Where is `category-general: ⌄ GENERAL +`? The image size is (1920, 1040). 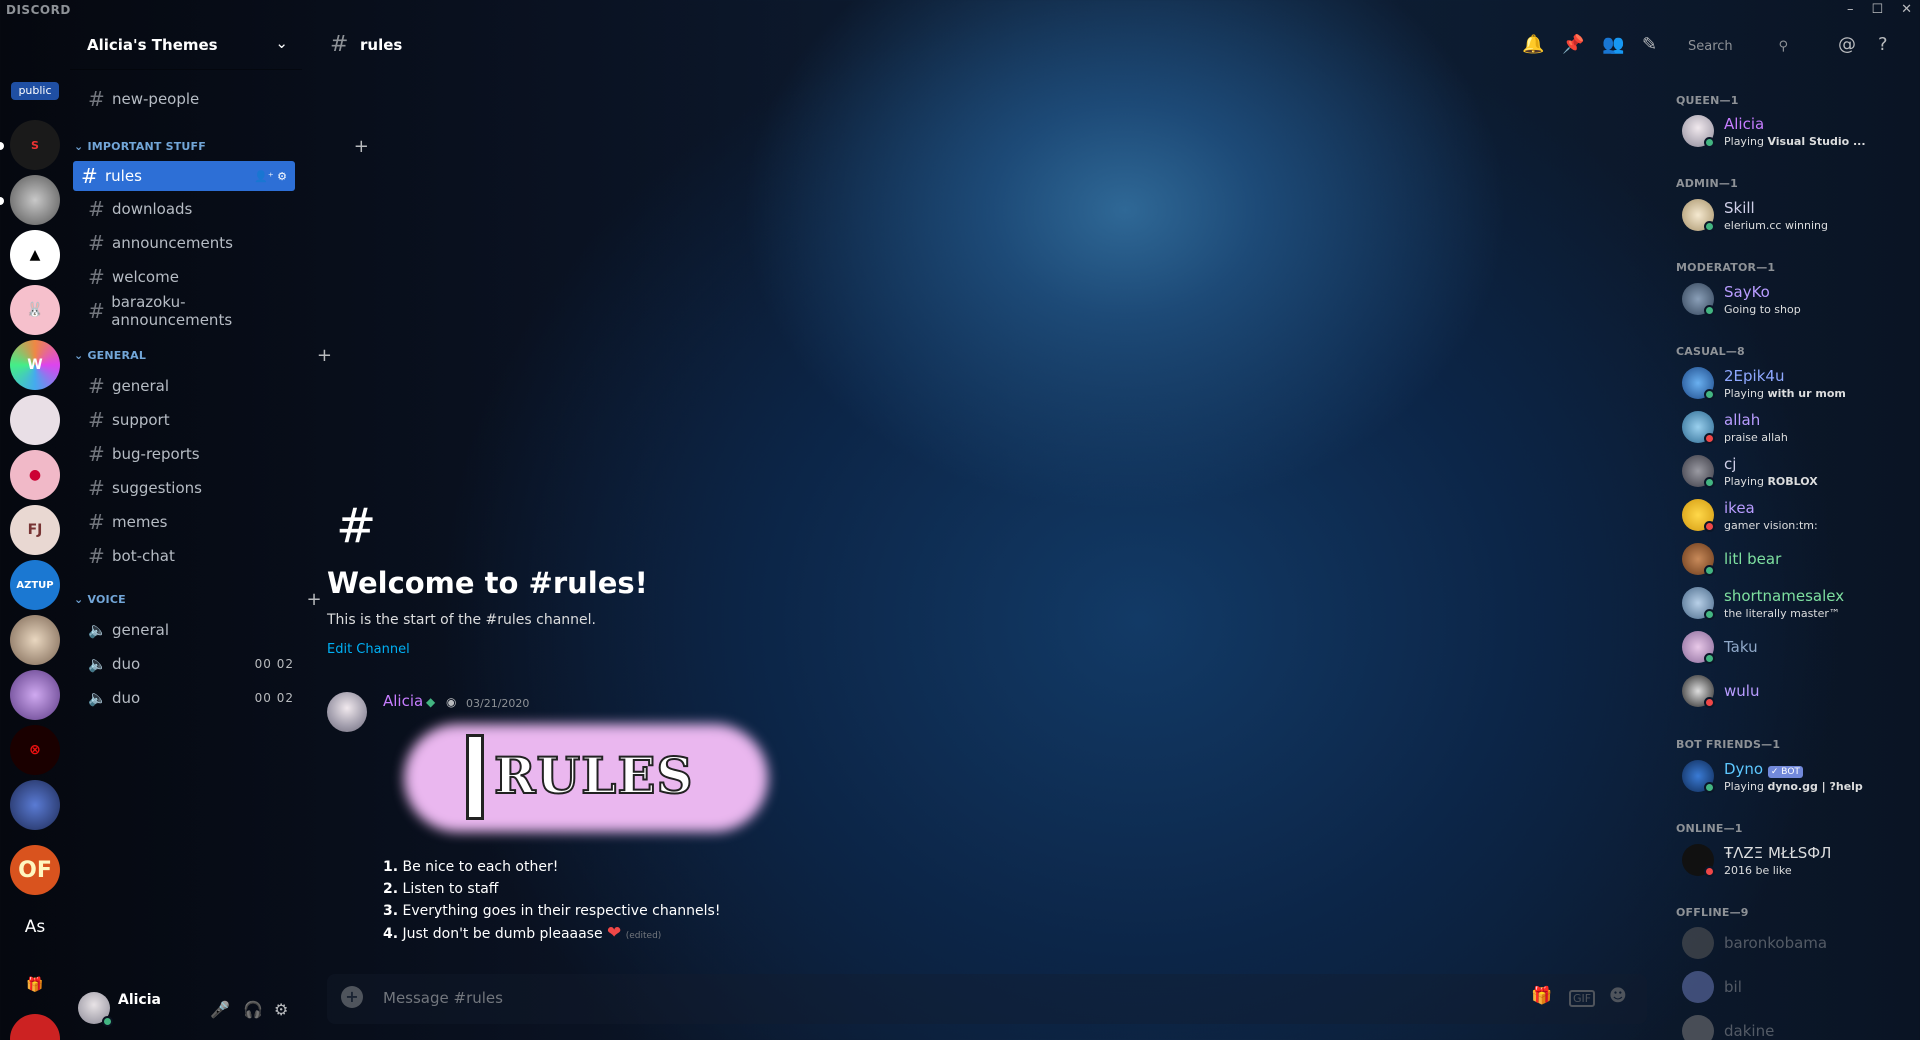 category-general: ⌄ GENERAL + is located at coordinates (203, 356).